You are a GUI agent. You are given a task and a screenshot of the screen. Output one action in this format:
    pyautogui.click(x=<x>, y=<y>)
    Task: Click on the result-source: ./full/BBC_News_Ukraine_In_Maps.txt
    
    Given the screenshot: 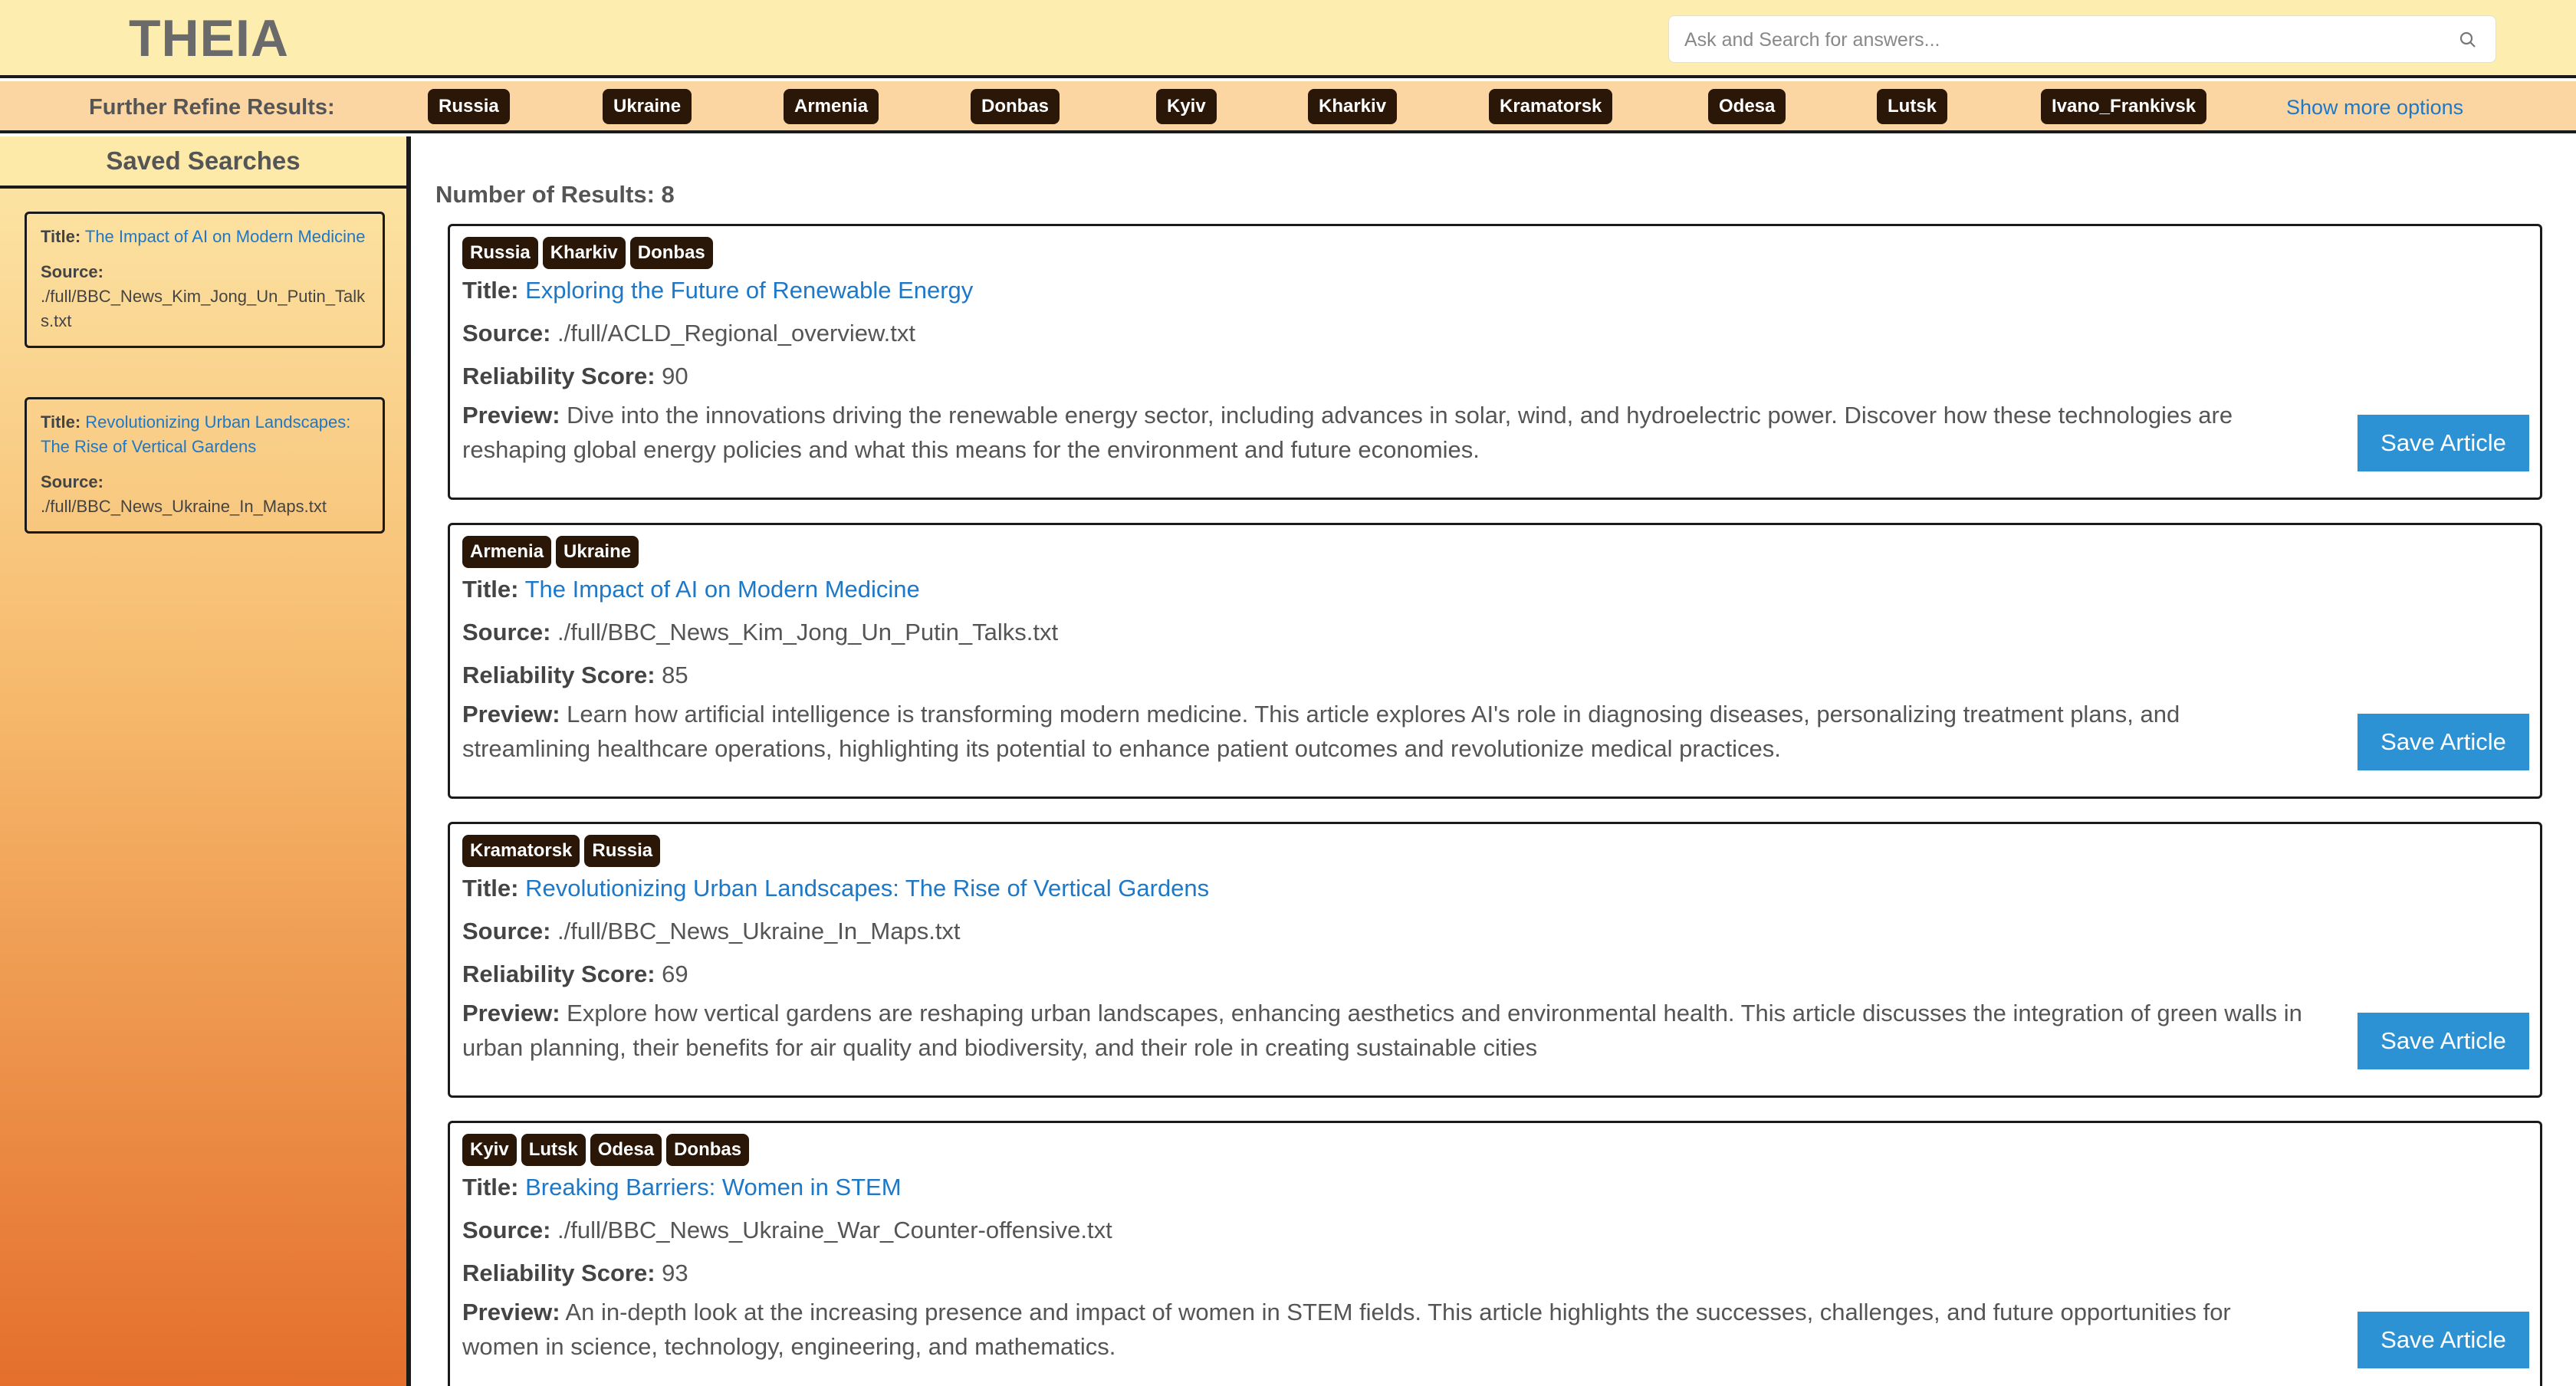 What is the action you would take?
    pyautogui.click(x=759, y=931)
    